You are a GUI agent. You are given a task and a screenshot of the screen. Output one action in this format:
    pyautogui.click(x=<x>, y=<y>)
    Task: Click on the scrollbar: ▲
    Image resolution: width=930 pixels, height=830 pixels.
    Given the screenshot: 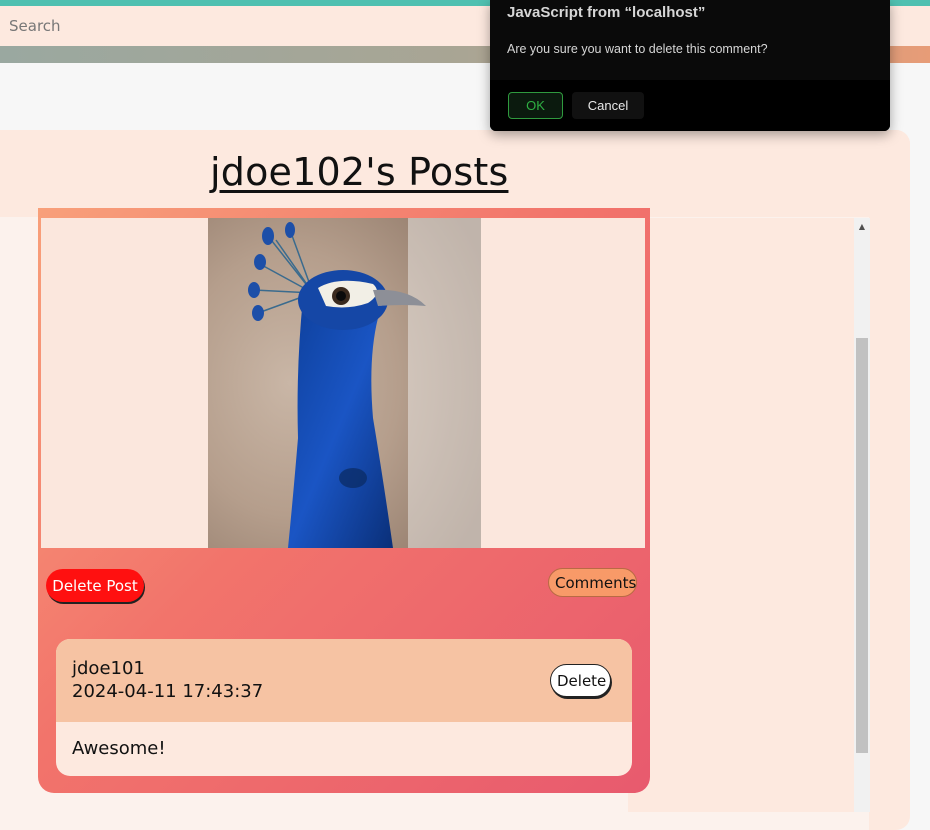 What is the action you would take?
    pyautogui.click(x=862, y=515)
    